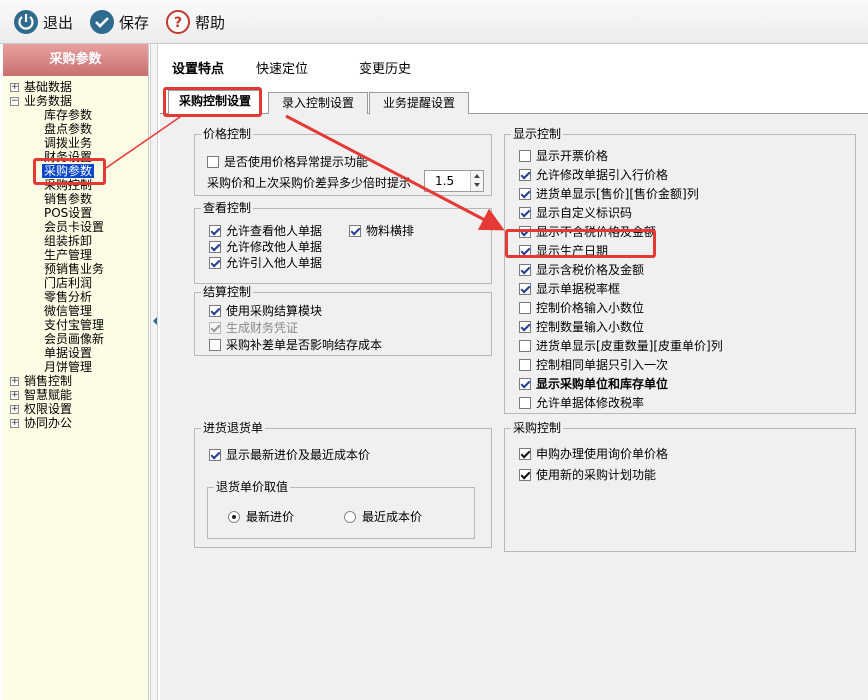 The width and height of the screenshot is (868, 700). I want to click on tree-node-child: 预销售业务, so click(74, 269).